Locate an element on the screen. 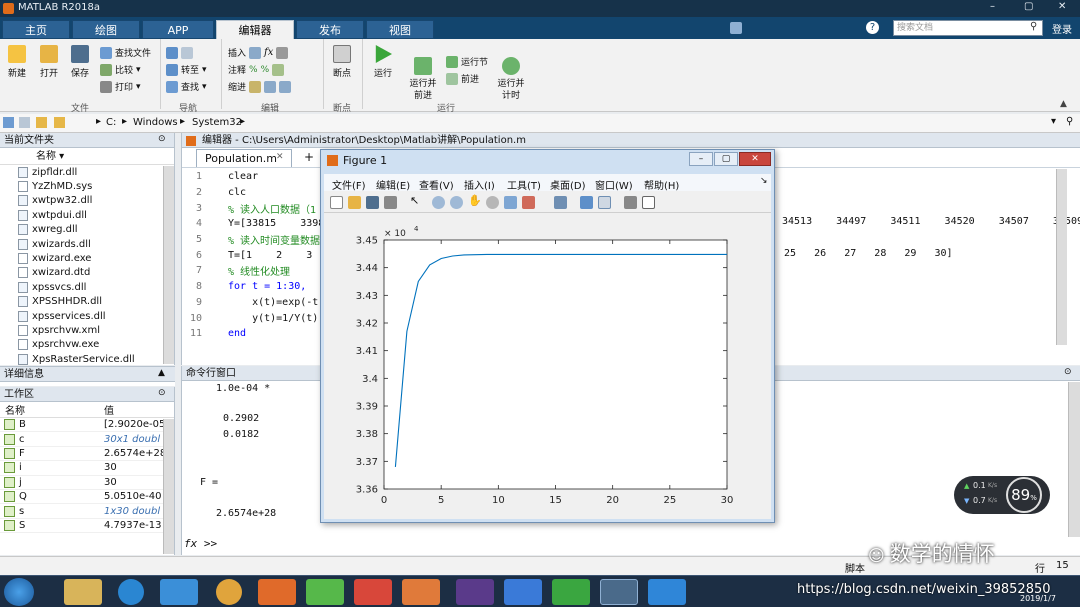 This screenshot has width=1080, height=607. goto-button: 转至 ▾ is located at coordinates (186, 69).